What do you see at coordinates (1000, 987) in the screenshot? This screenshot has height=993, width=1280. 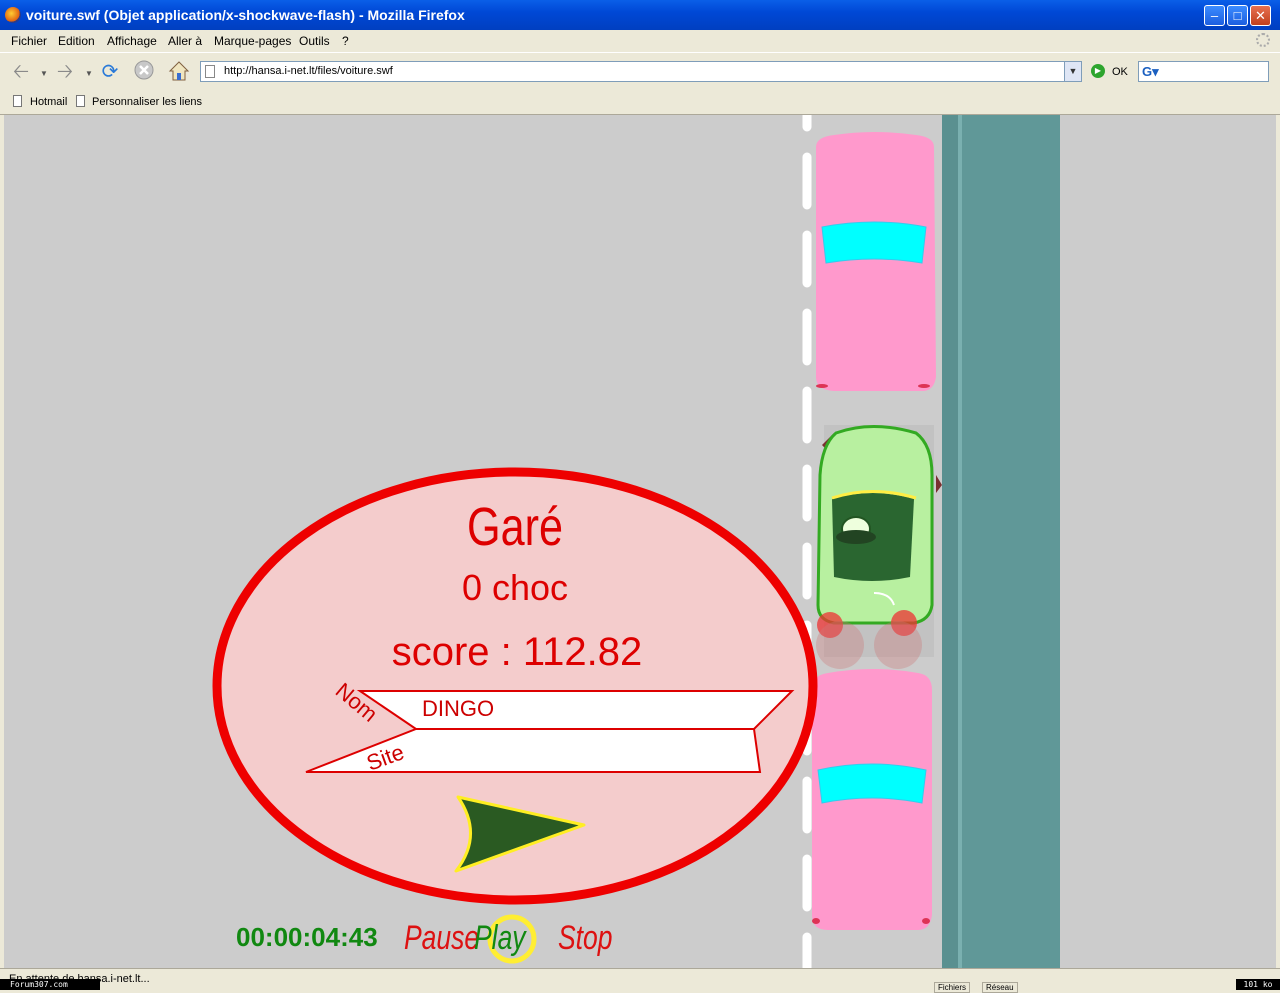 I see `status-pane-network: Réseau` at bounding box center [1000, 987].